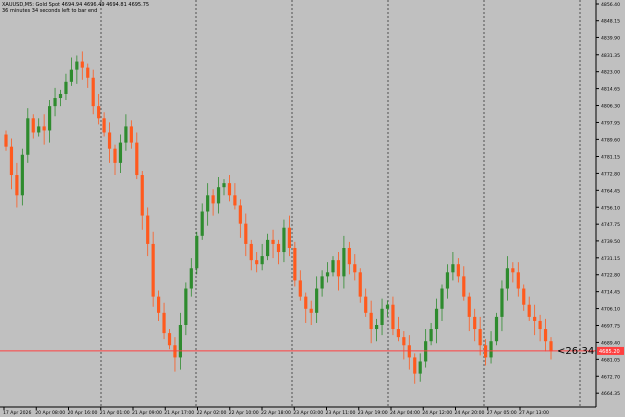  I want to click on price-tick-label: 4689.40, so click(610, 343).